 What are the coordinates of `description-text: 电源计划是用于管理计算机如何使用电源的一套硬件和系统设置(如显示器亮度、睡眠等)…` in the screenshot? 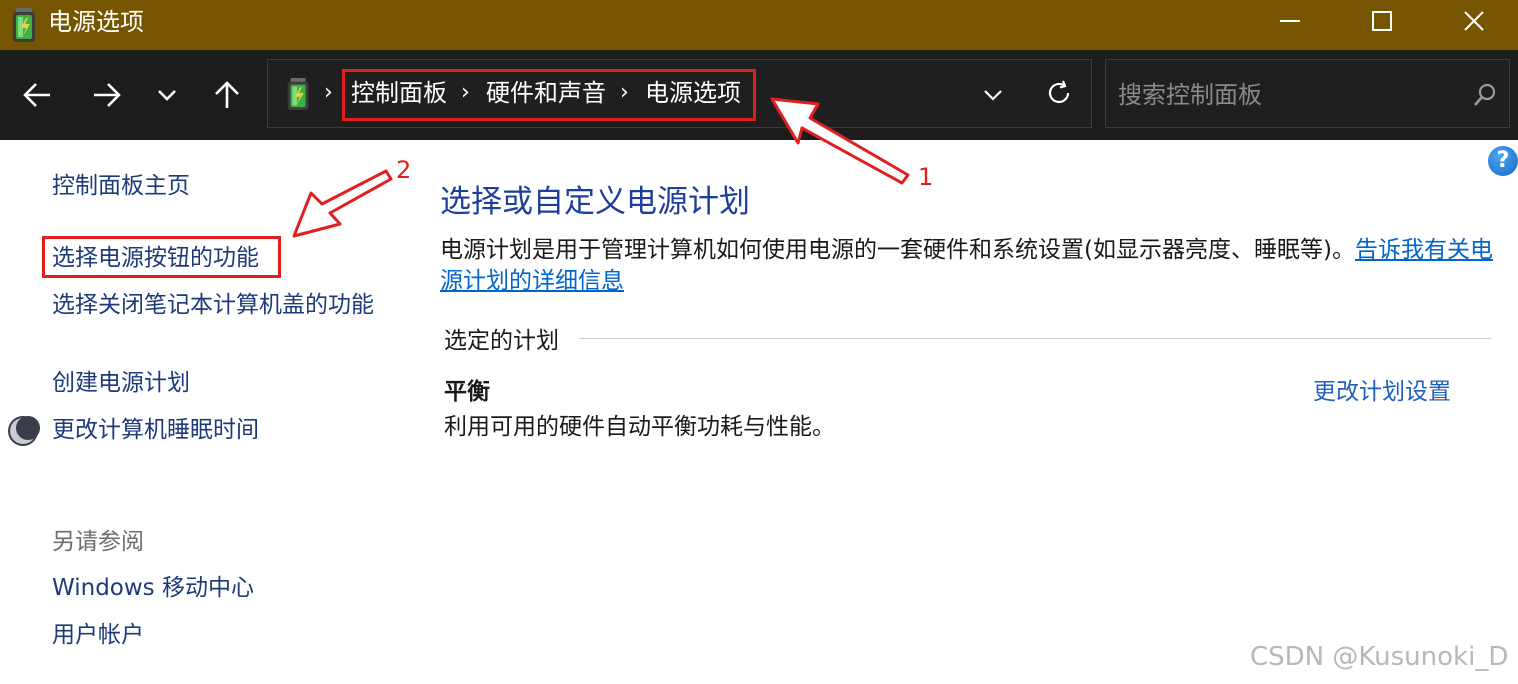 It's located at (897, 250).